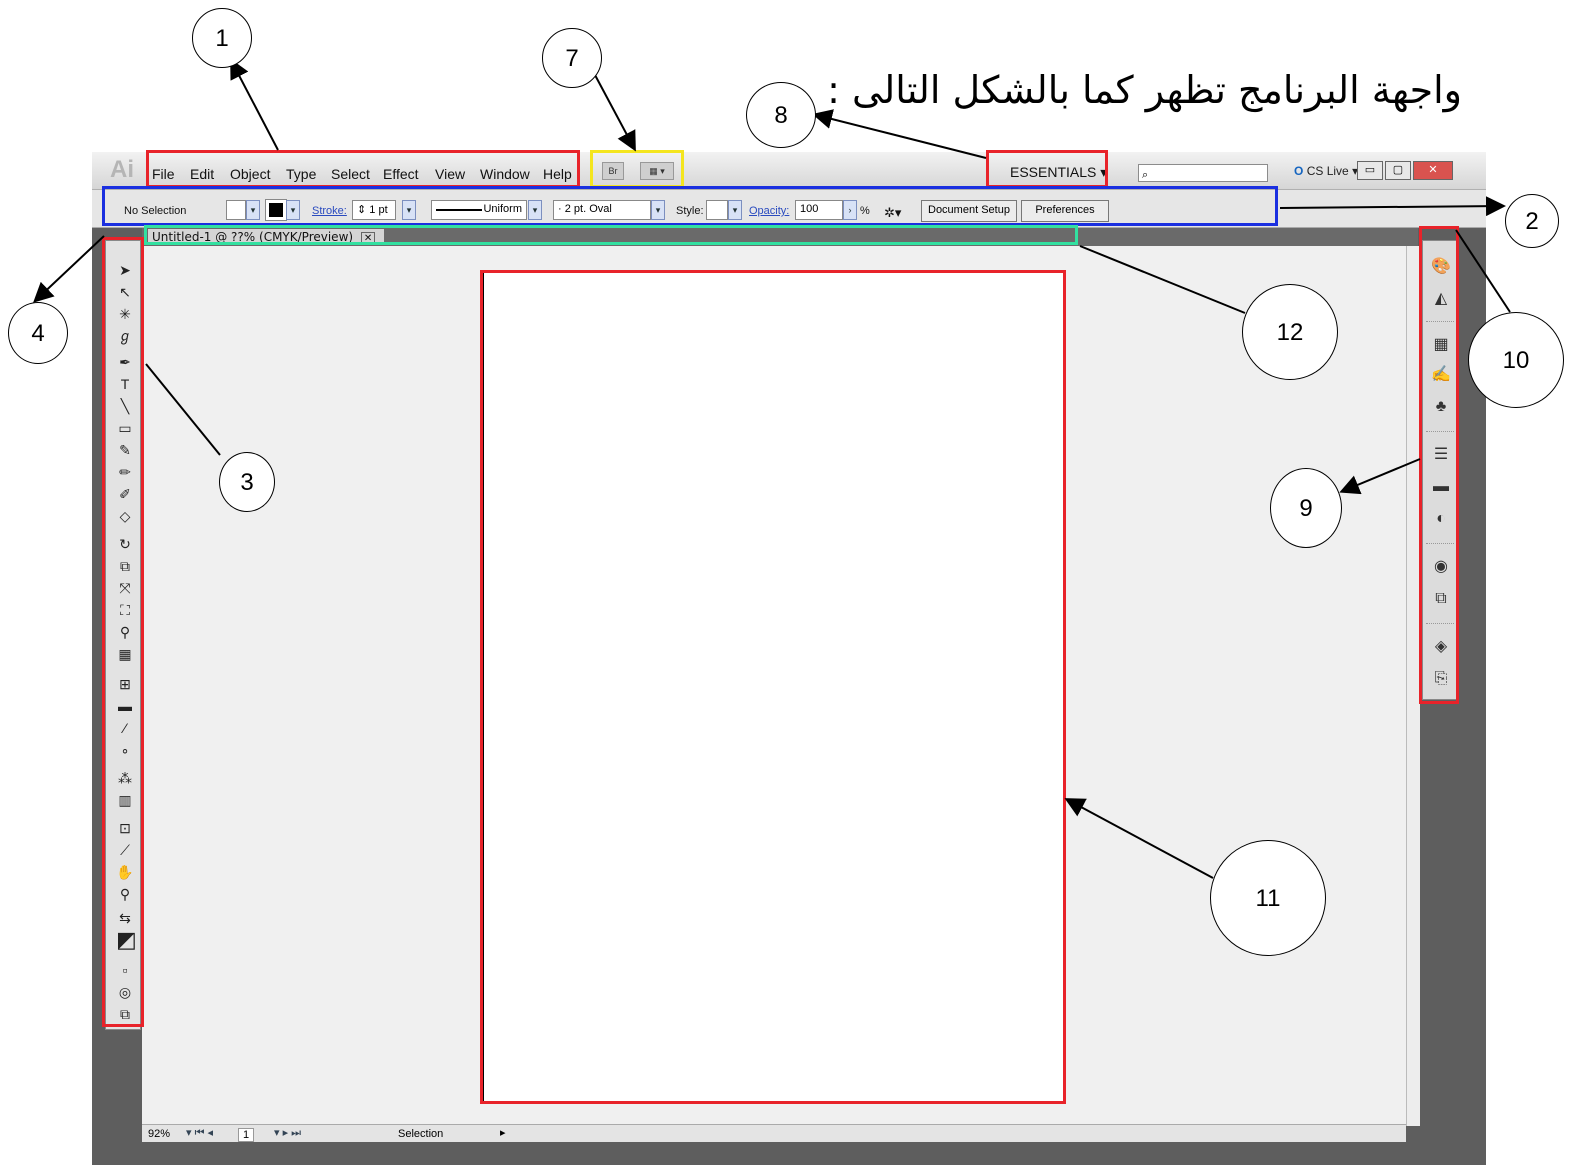 This screenshot has height=1165, width=1594. I want to click on label-3: 3, so click(247, 482).